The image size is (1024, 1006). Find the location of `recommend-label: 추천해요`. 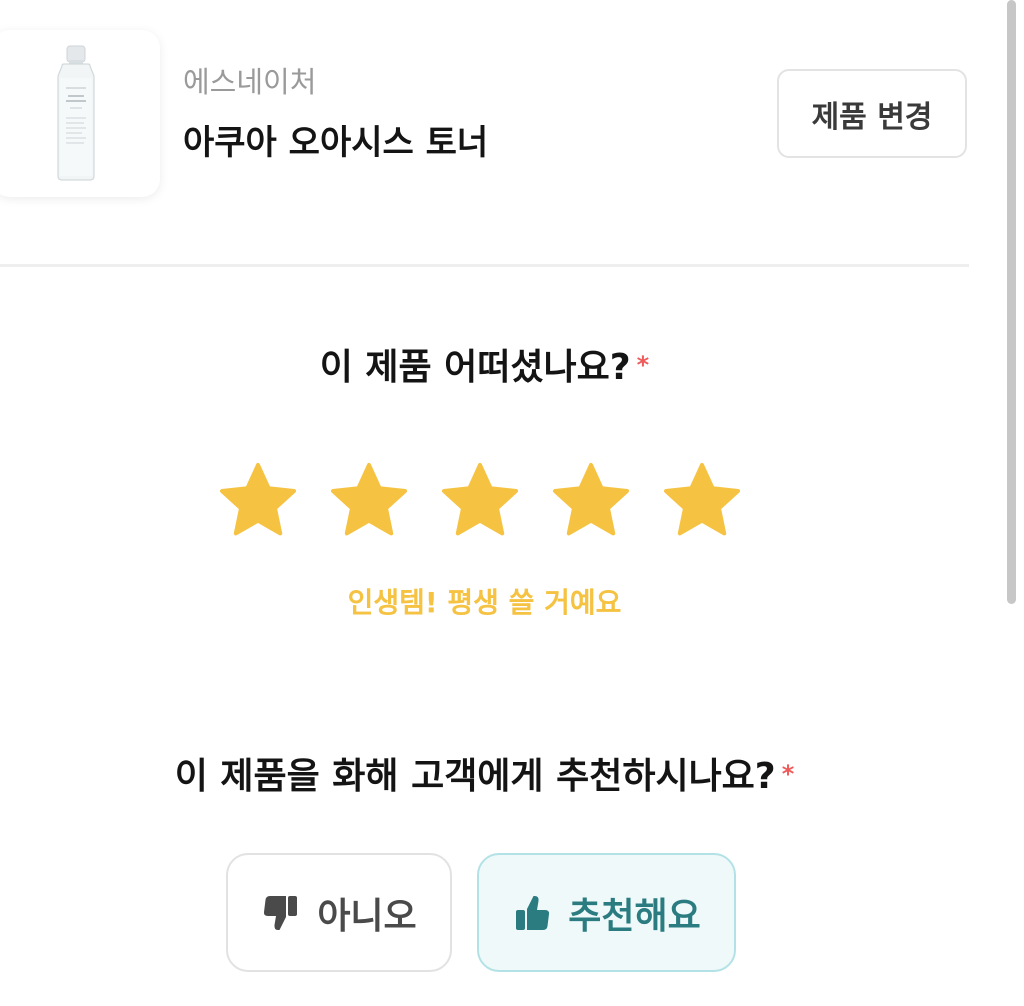

recommend-label: 추천해요 is located at coordinates (634, 916).